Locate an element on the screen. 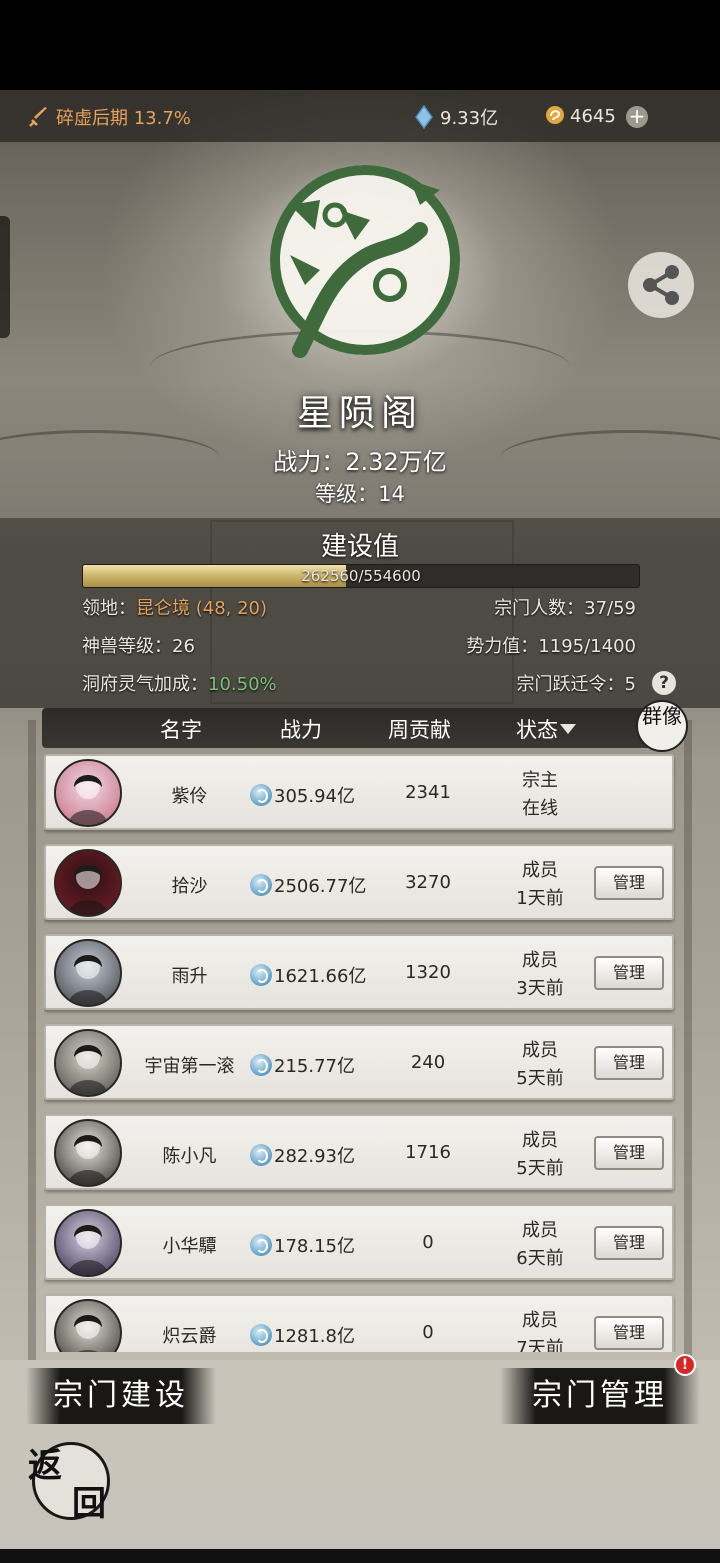  spirit-stone-value: 9.33亿 is located at coordinates (469, 118).